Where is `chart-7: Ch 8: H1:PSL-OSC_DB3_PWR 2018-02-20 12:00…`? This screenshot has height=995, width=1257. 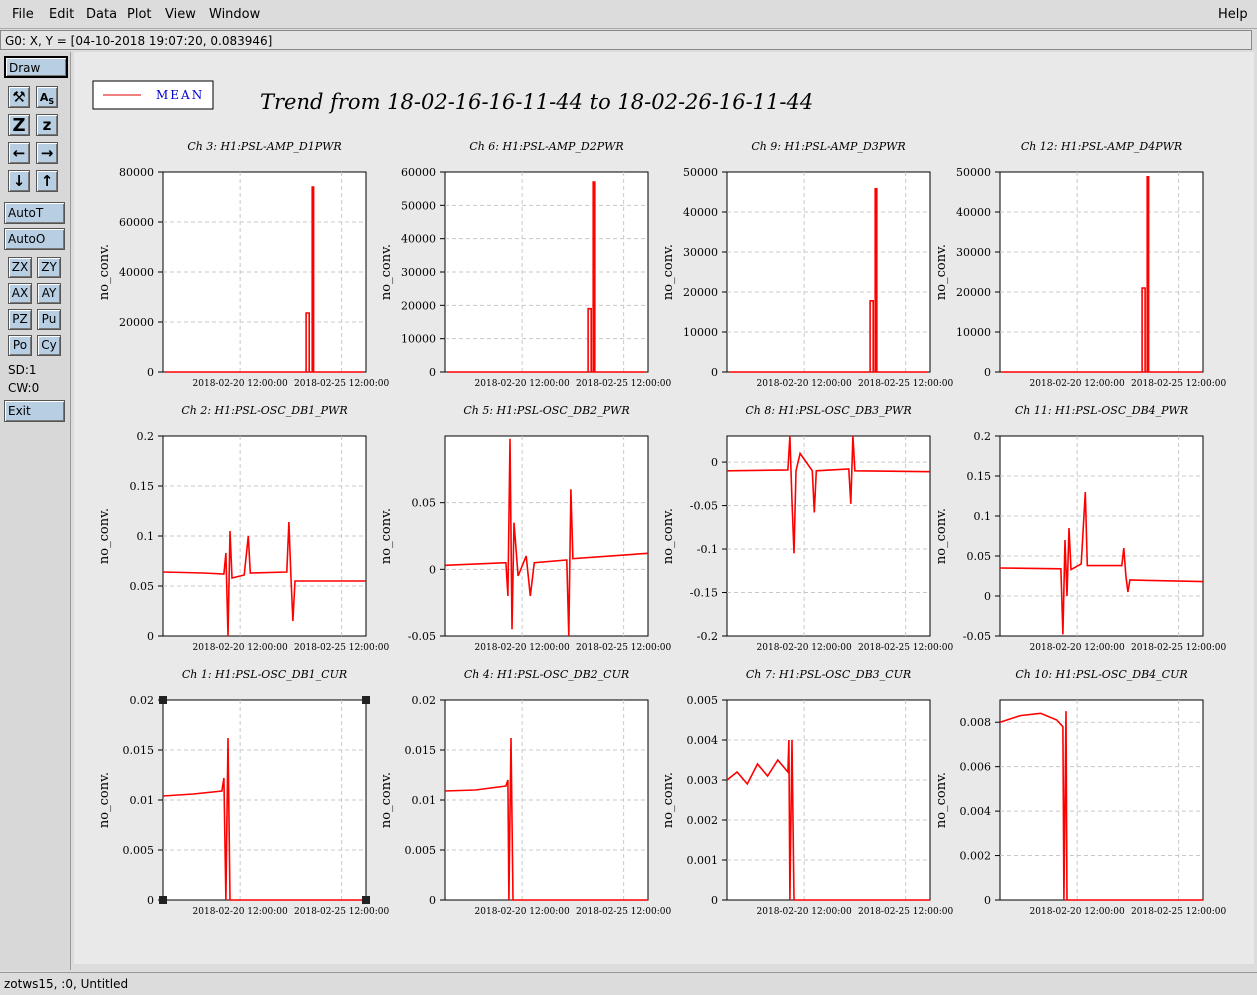 chart-7: Ch 8: H1:PSL-OSC_DB3_PWR 2018-02-20 12:00… is located at coordinates (807, 528).